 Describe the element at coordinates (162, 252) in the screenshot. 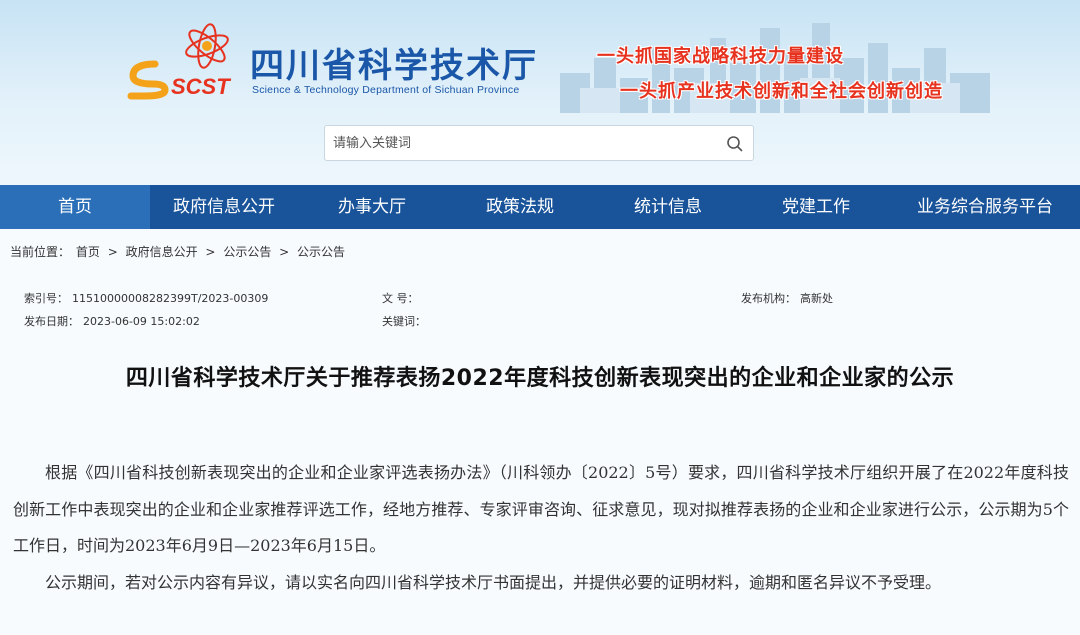

I see `breadcrumb-gov-info: 政府信息公开` at that location.